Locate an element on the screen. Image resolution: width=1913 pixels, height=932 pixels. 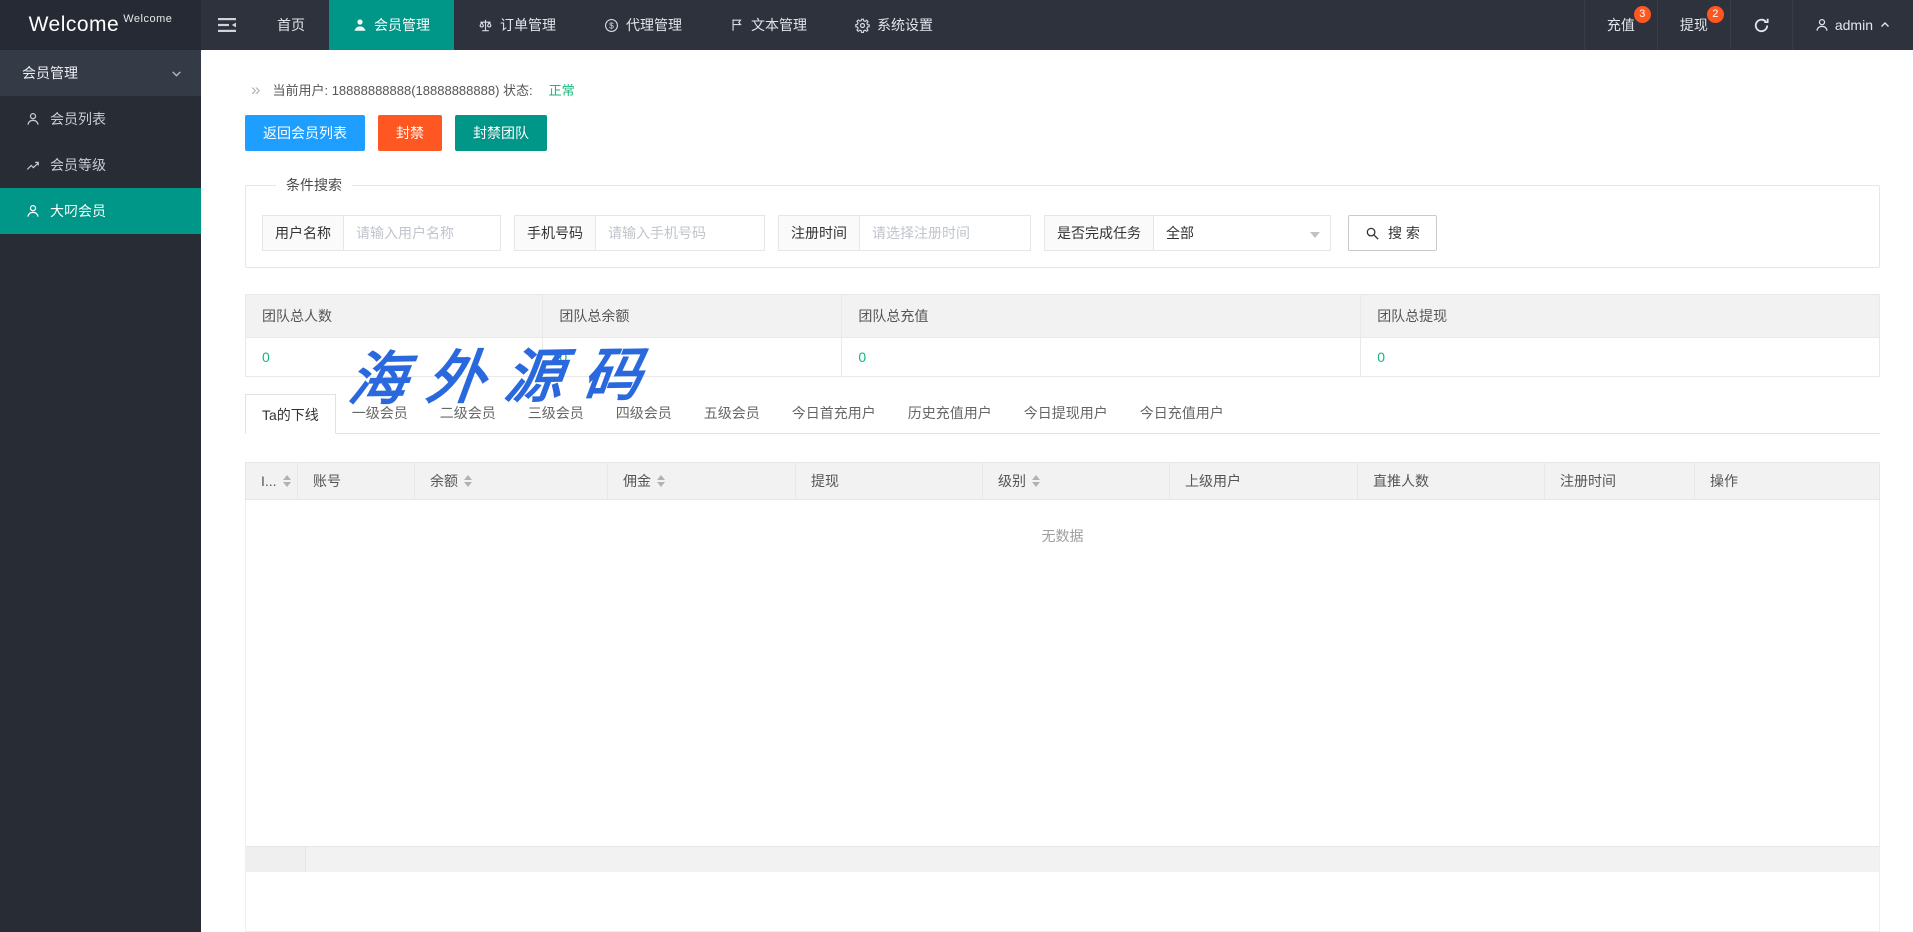
phone-field-group: 手机号码 is located at coordinates (639, 233).